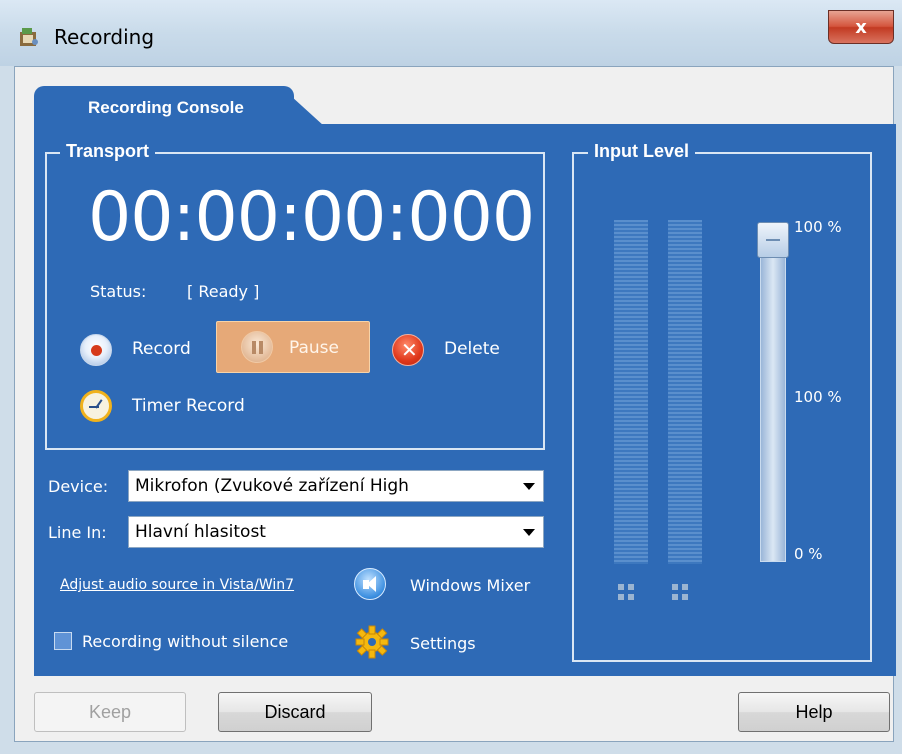 Image resolution: width=902 pixels, height=754 pixels. Describe the element at coordinates (272, 486) in the screenshot. I see `device-select-value: Mikrofon (Zvukové zařízení High` at that location.